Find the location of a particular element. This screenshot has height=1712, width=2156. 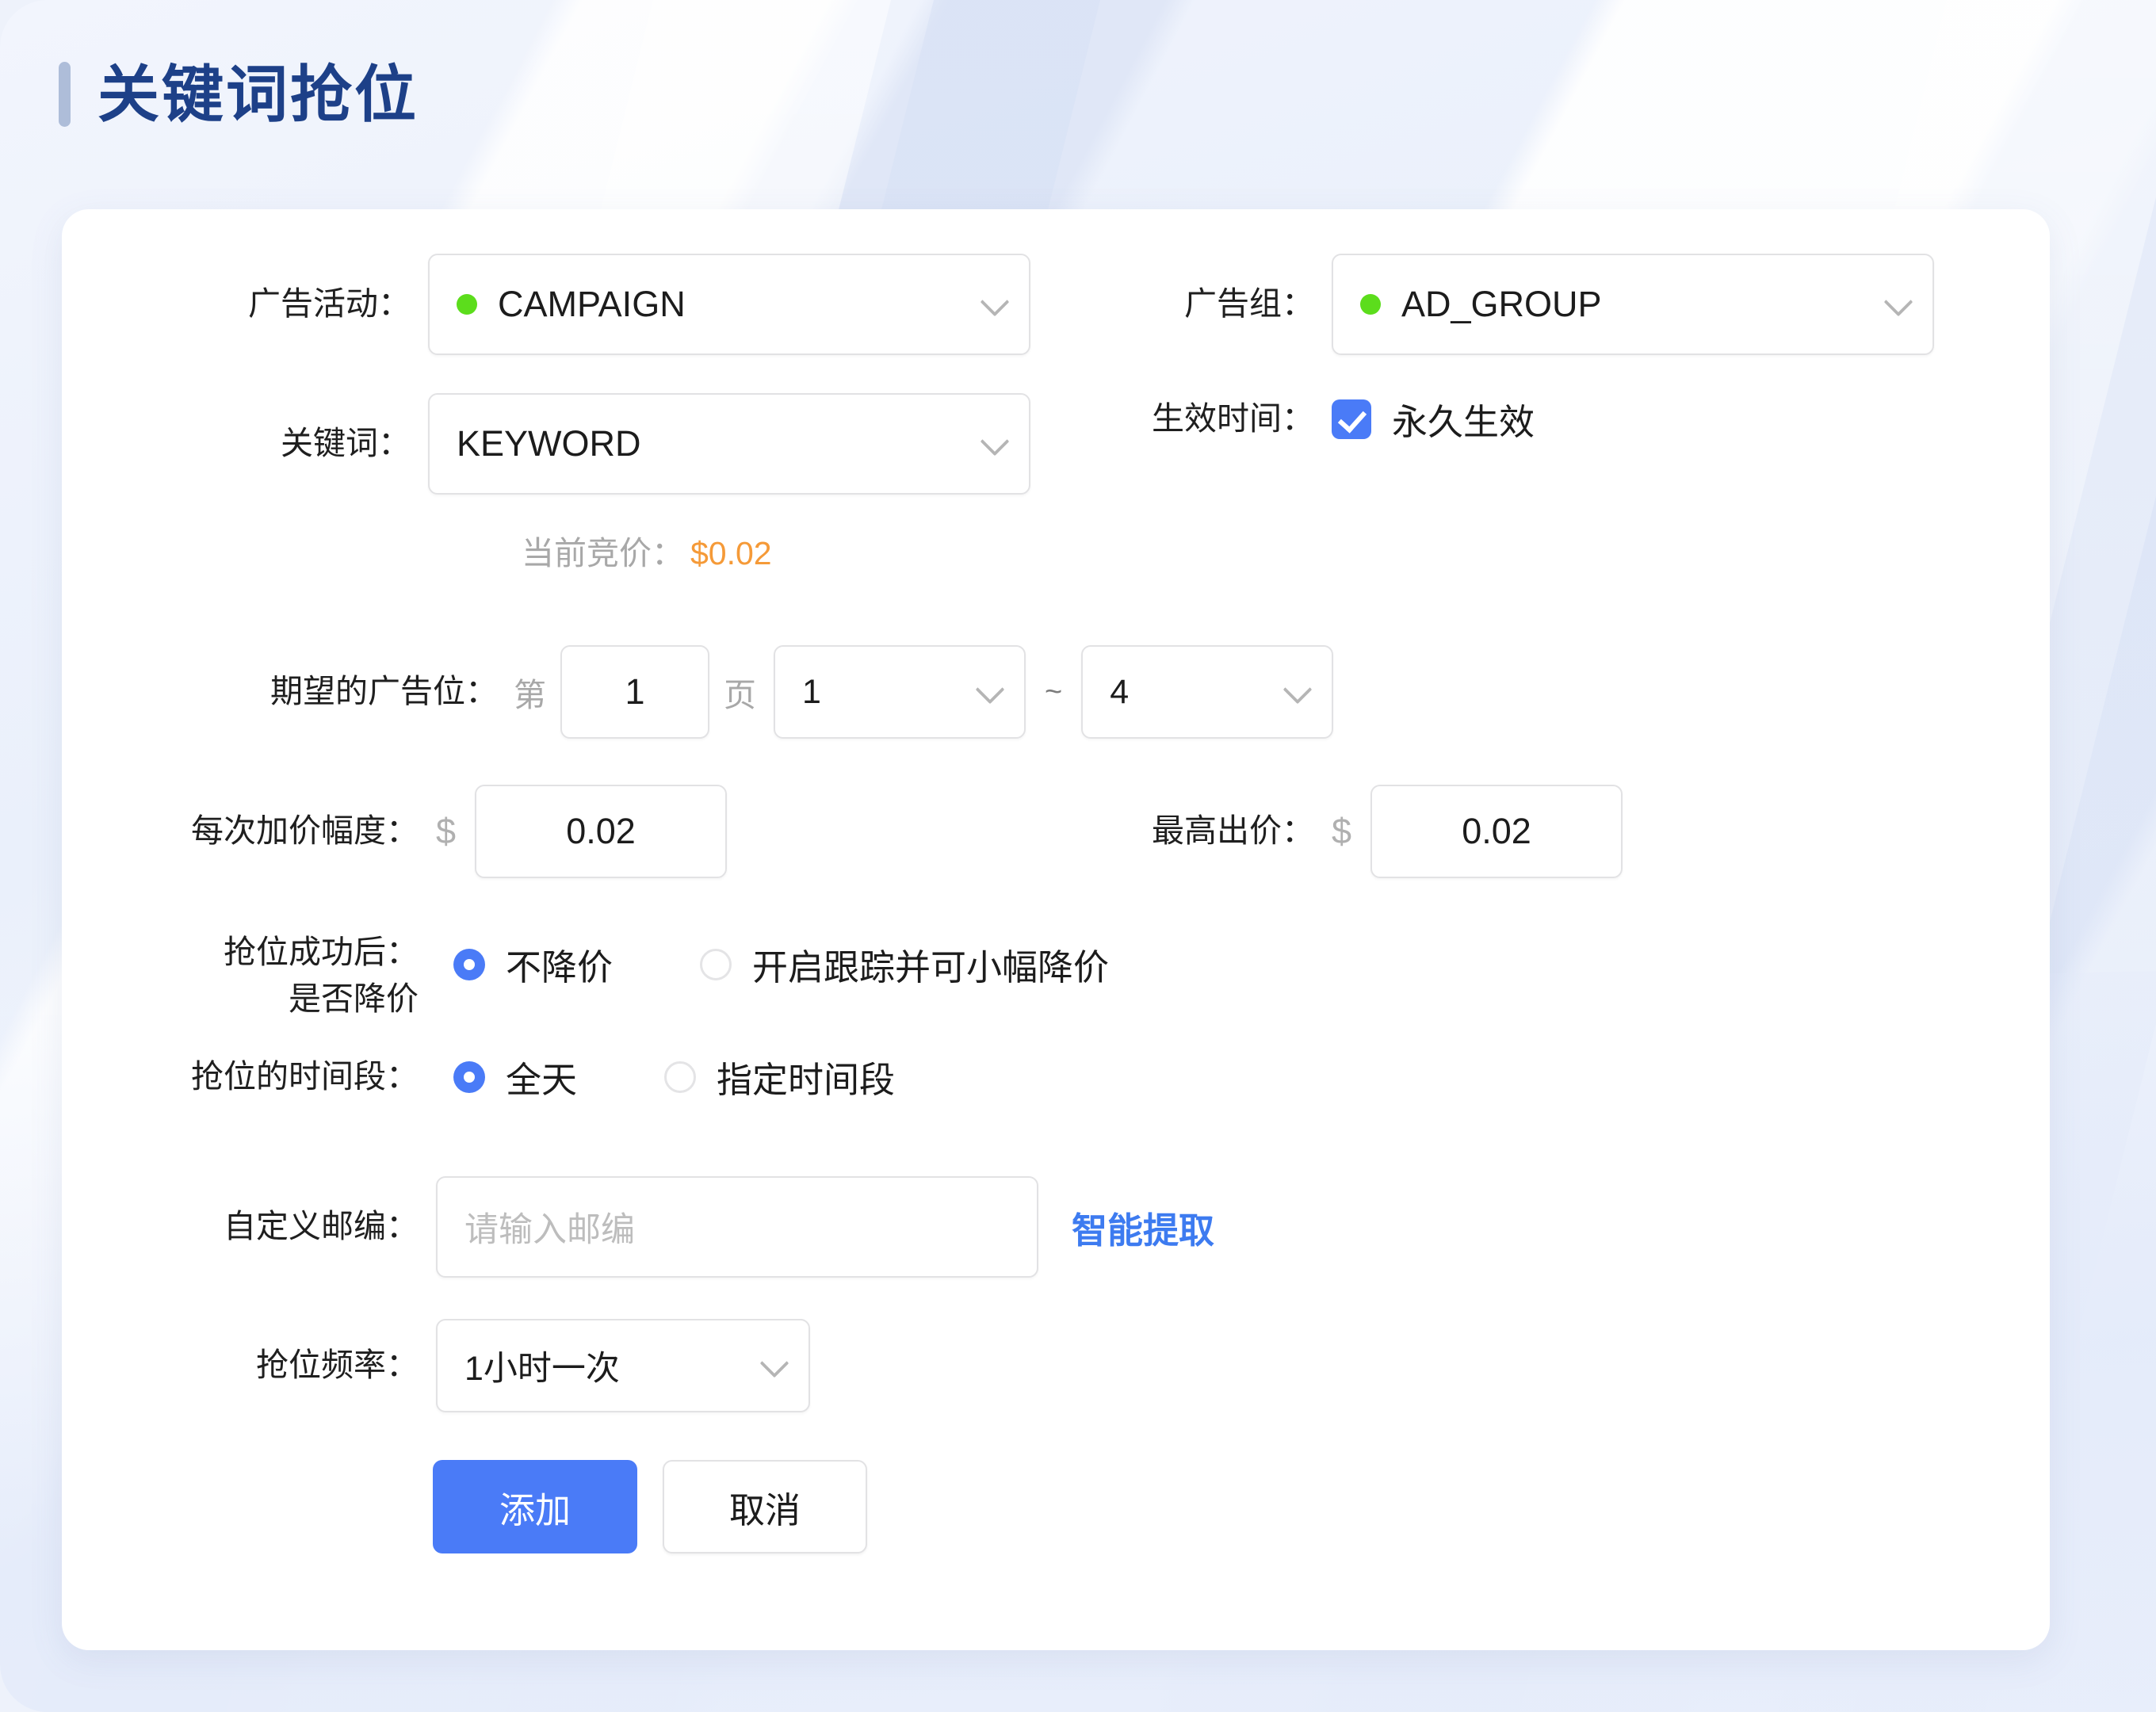

smart-extract-link: 智能提取 is located at coordinates (1143, 1227).